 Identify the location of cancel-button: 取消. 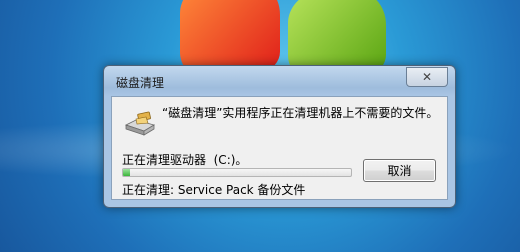
(399, 170).